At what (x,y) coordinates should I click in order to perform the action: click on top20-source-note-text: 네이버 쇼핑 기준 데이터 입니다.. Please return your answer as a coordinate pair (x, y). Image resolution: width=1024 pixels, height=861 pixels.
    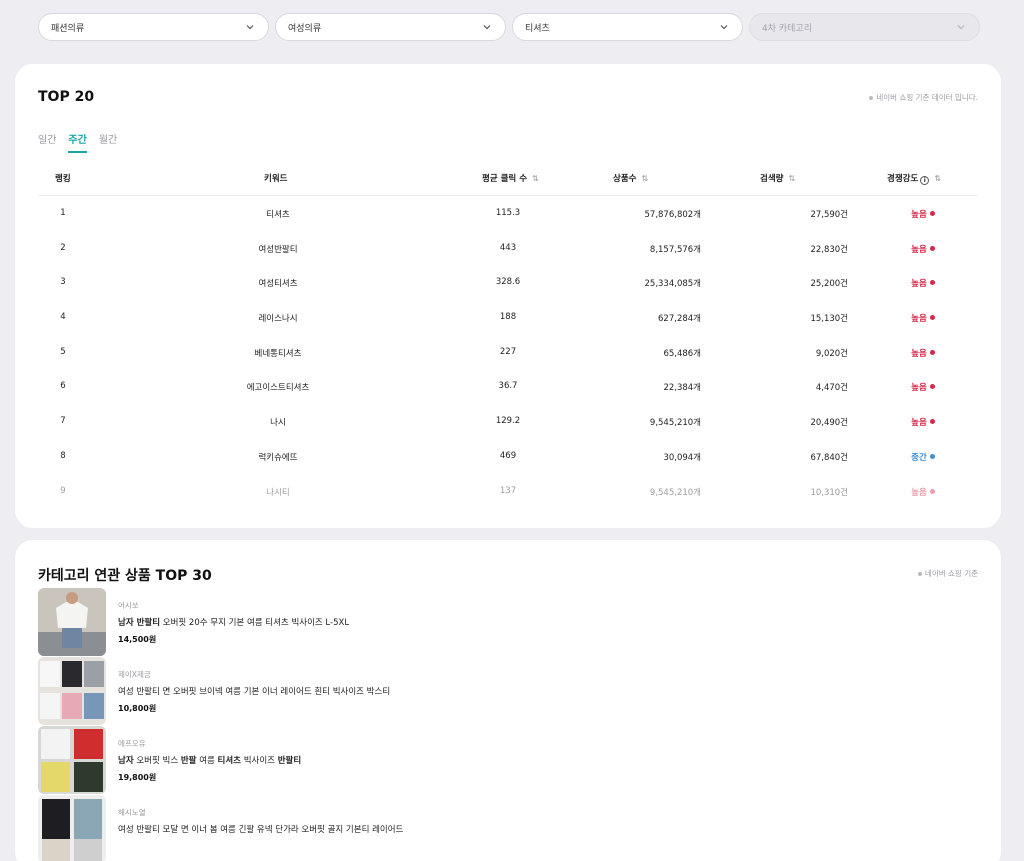
    Looking at the image, I should click on (927, 97).